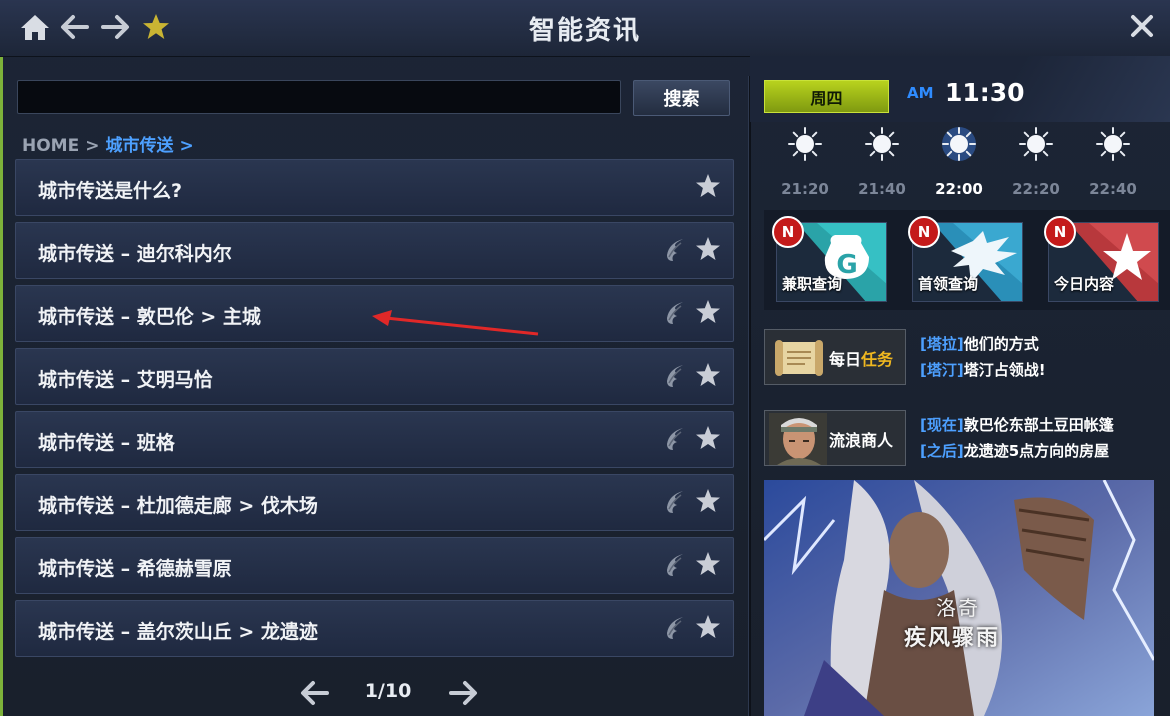 The height and width of the screenshot is (716, 1170). What do you see at coordinates (178, 506) in the screenshot?
I see `list-item-label: 城市传送 – 杜加德走廊 > 伐木场` at bounding box center [178, 506].